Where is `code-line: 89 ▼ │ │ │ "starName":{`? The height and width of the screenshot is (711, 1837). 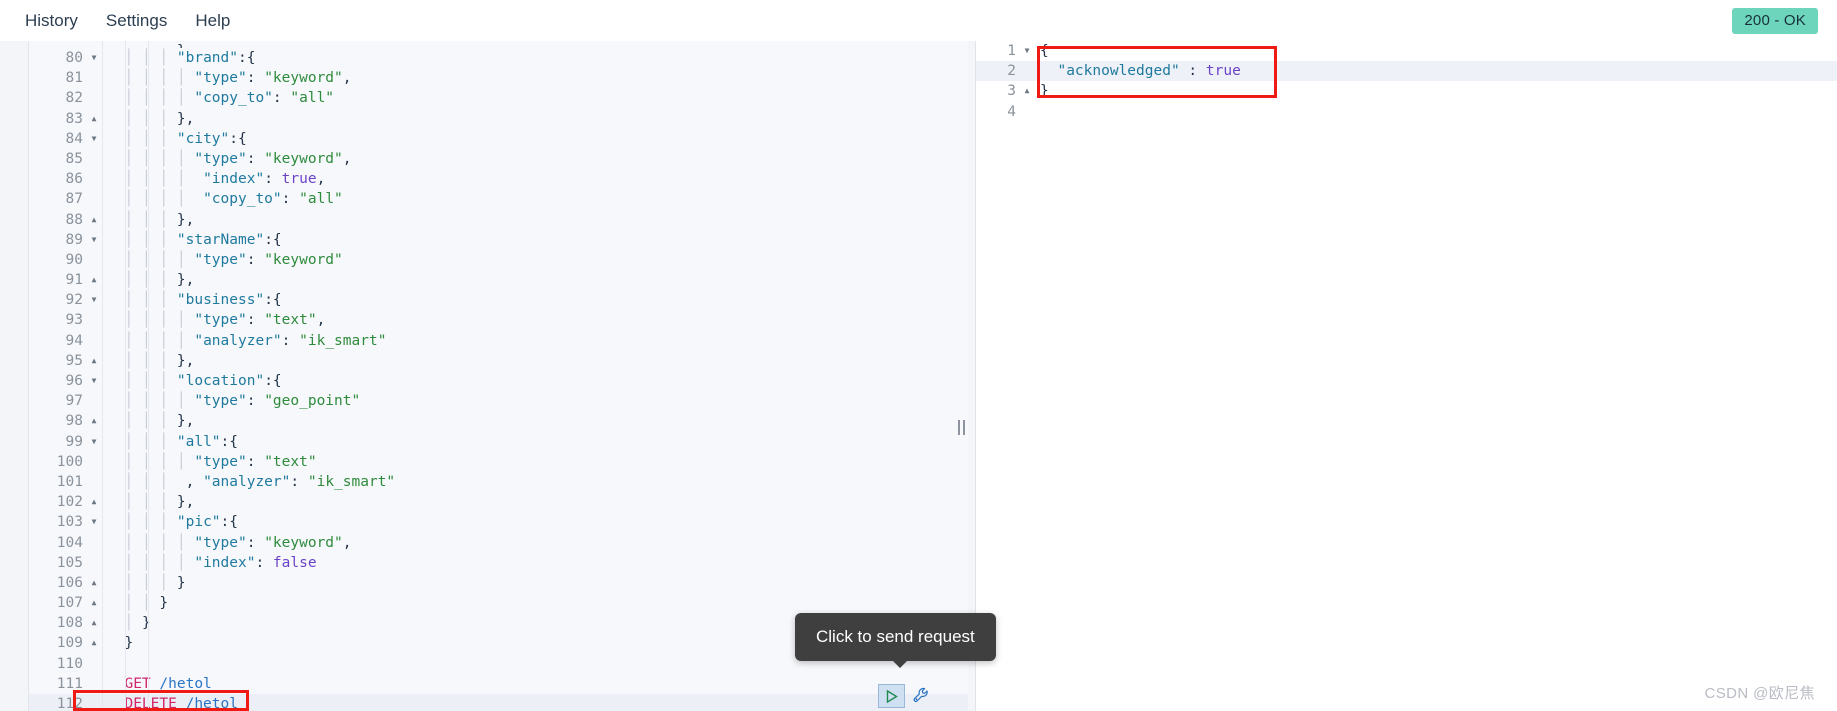
code-line: 89 ▼ │ │ │ "starName":{ is located at coordinates (498, 240).